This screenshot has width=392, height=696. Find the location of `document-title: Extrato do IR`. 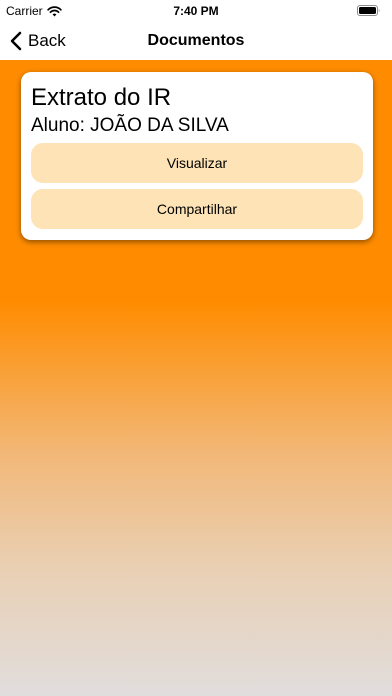

document-title: Extrato do IR is located at coordinates (101, 97).